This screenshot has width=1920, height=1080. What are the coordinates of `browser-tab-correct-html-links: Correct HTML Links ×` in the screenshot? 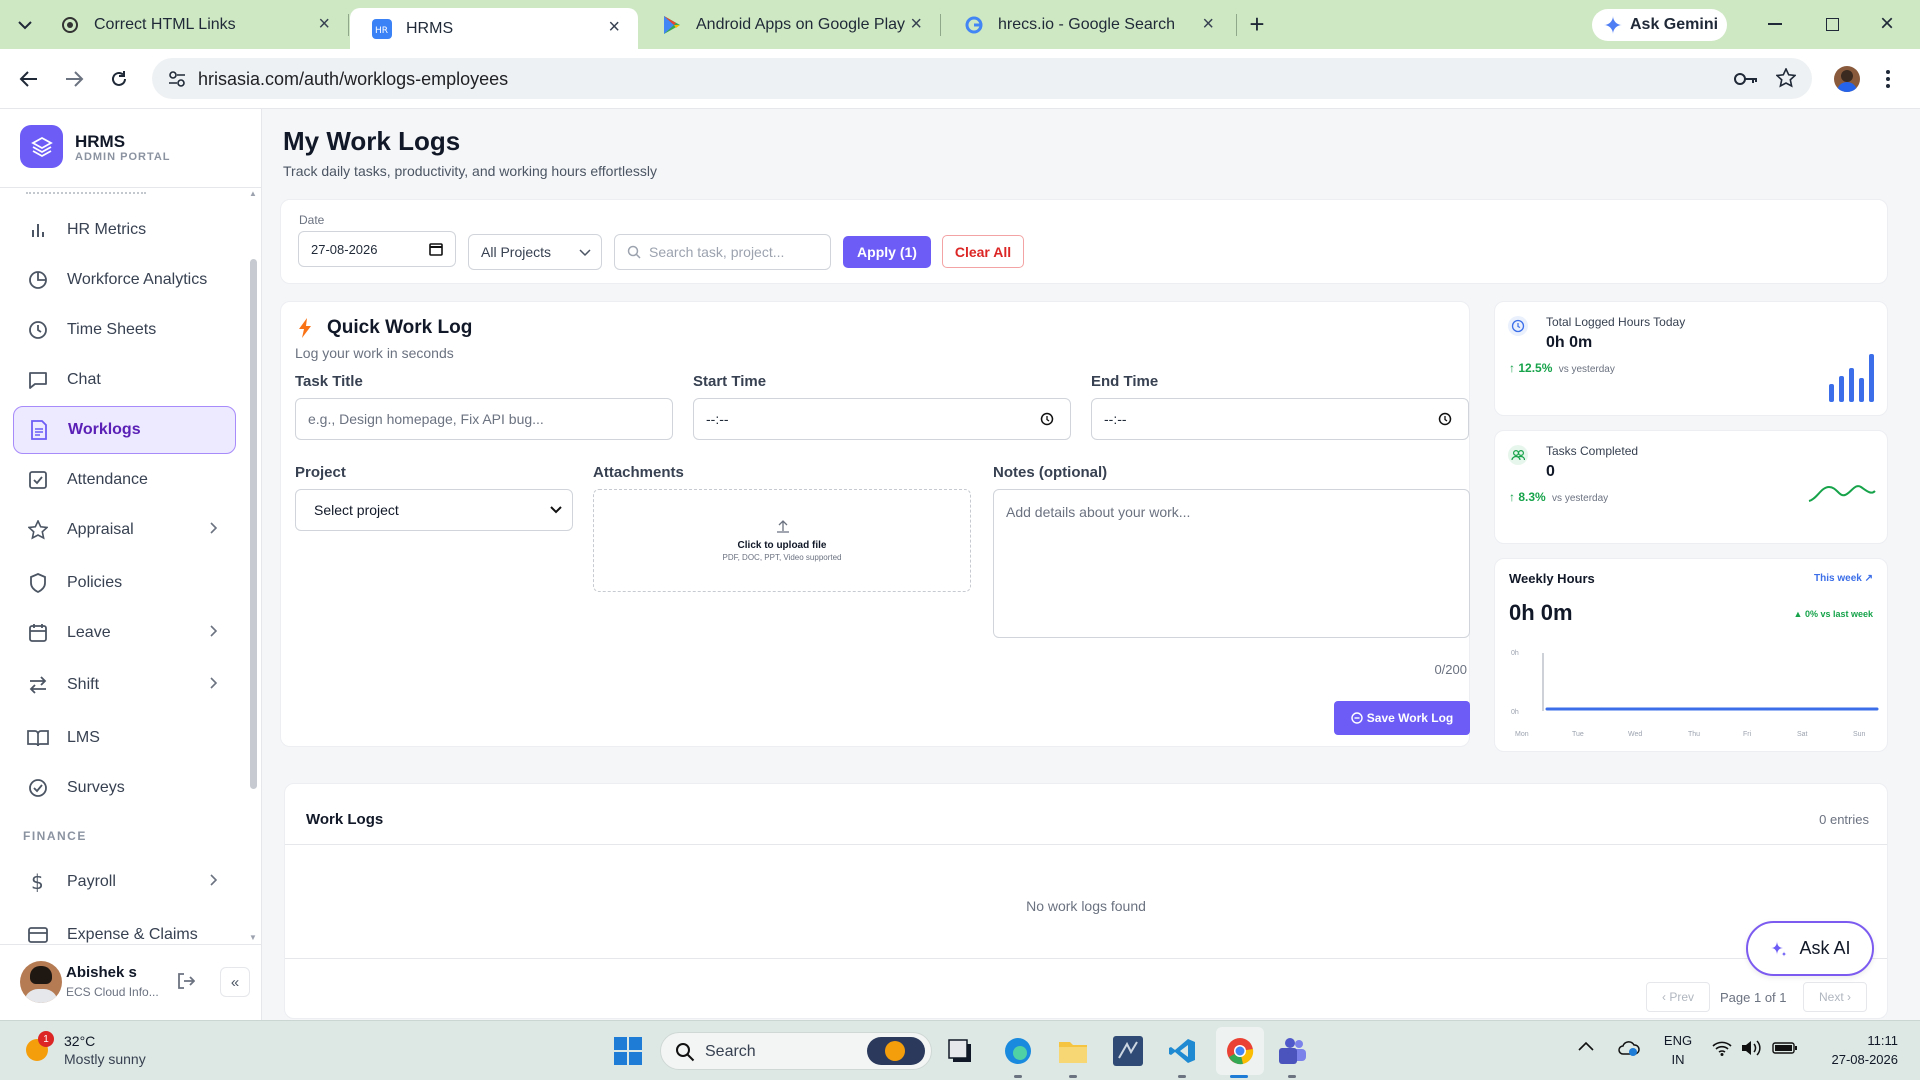 It's located at (193, 24).